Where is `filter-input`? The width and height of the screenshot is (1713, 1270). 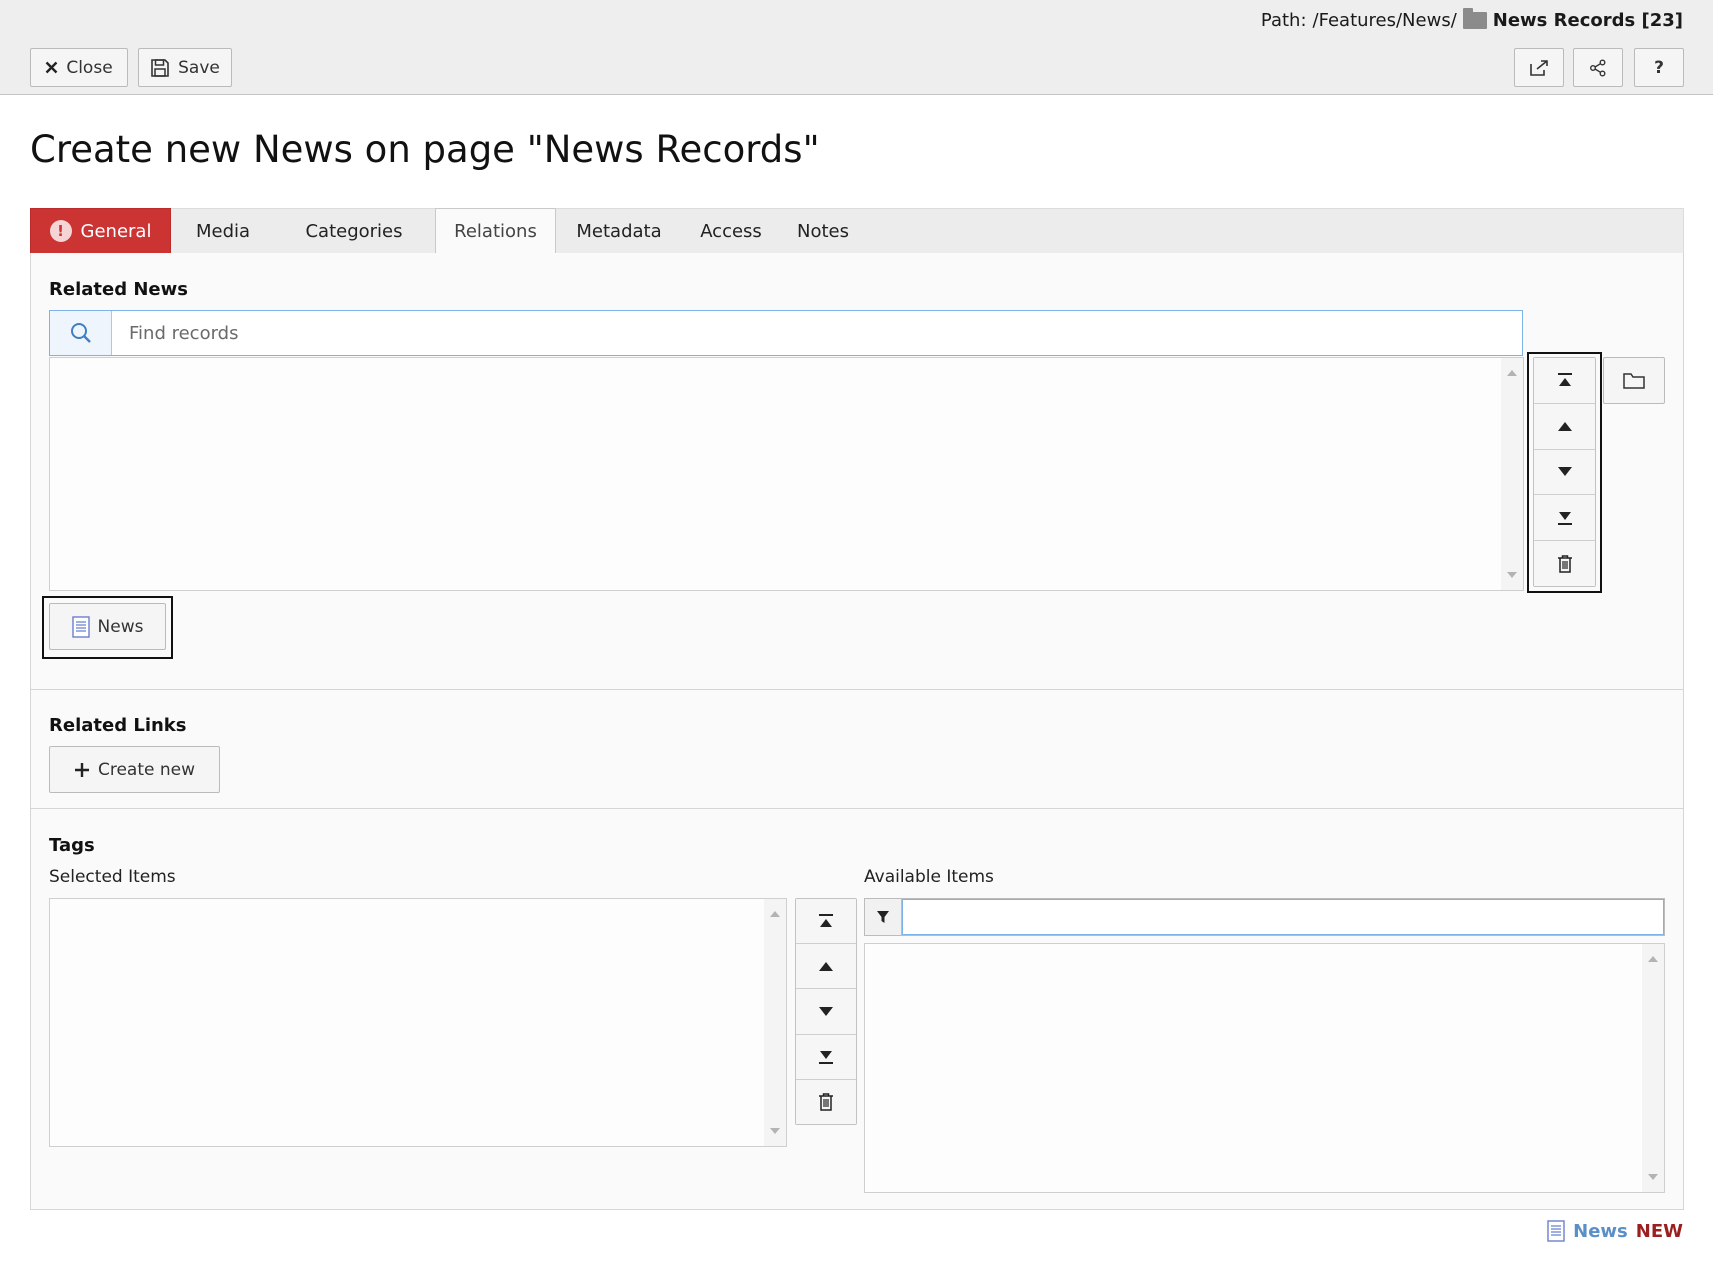 filter-input is located at coordinates (1283, 917).